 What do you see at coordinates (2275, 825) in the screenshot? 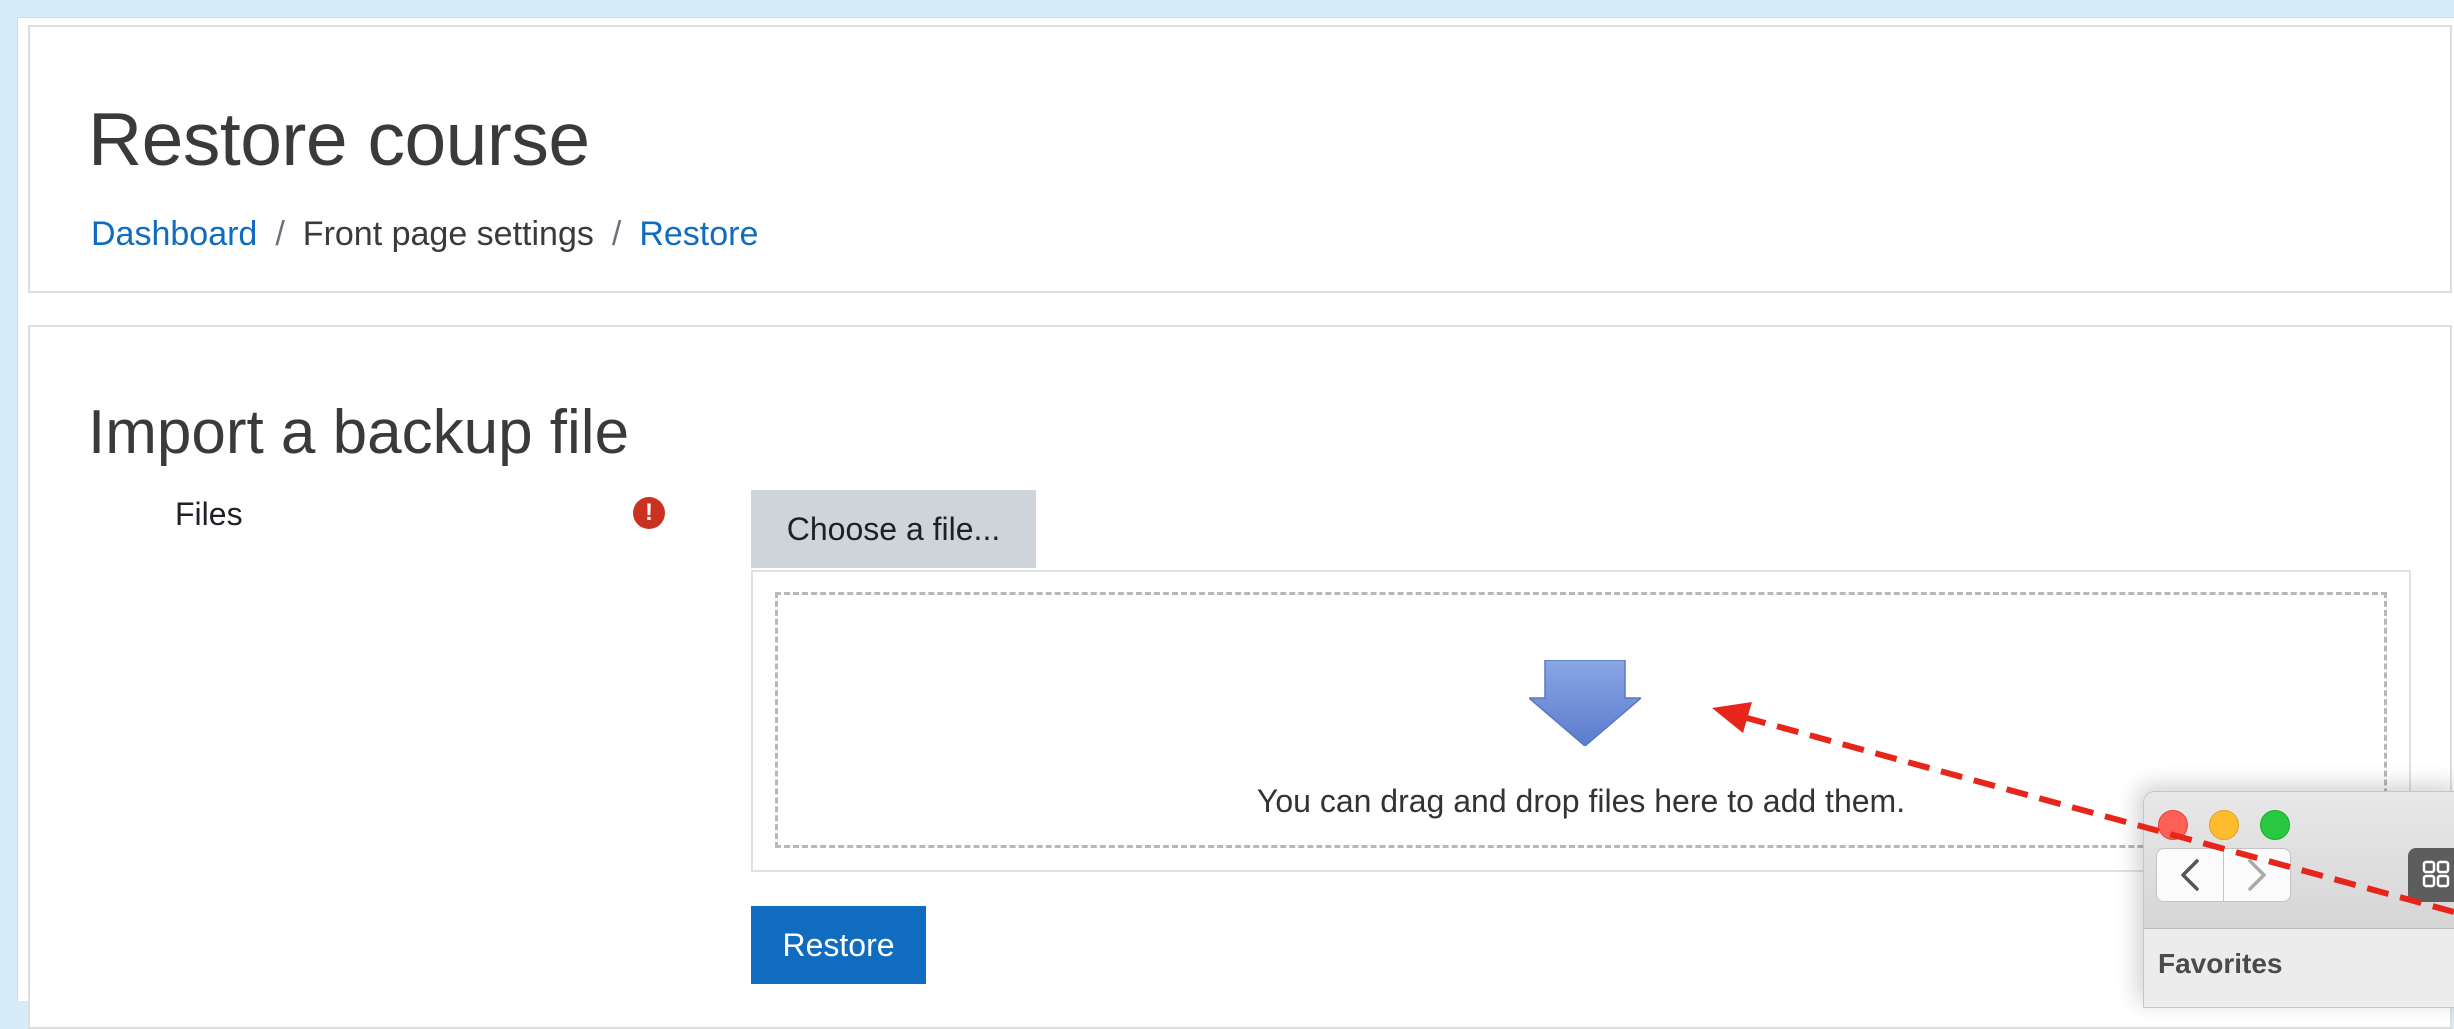
I see `maximize-dot` at bounding box center [2275, 825].